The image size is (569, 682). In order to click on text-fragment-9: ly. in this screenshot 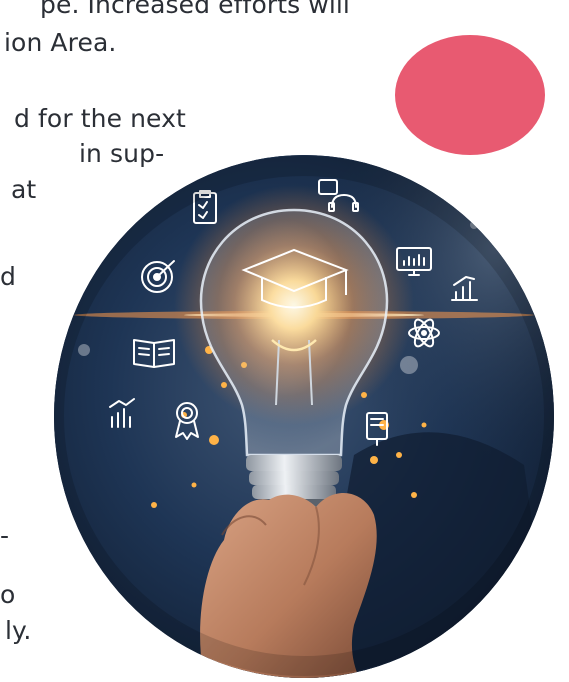, I will do `click(18, 630)`.